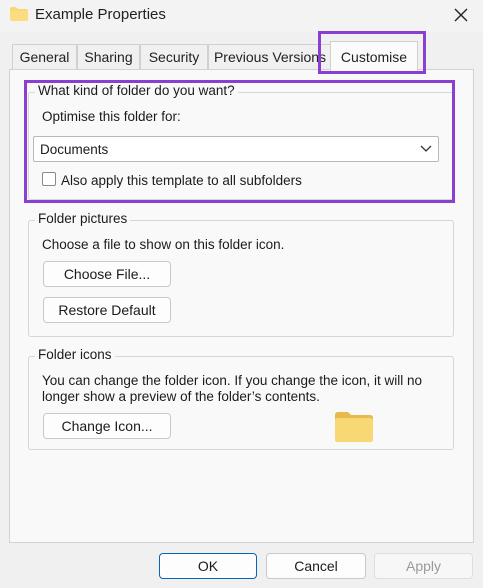  I want to click on group-title: What kind of folder do you want?, so click(136, 90).